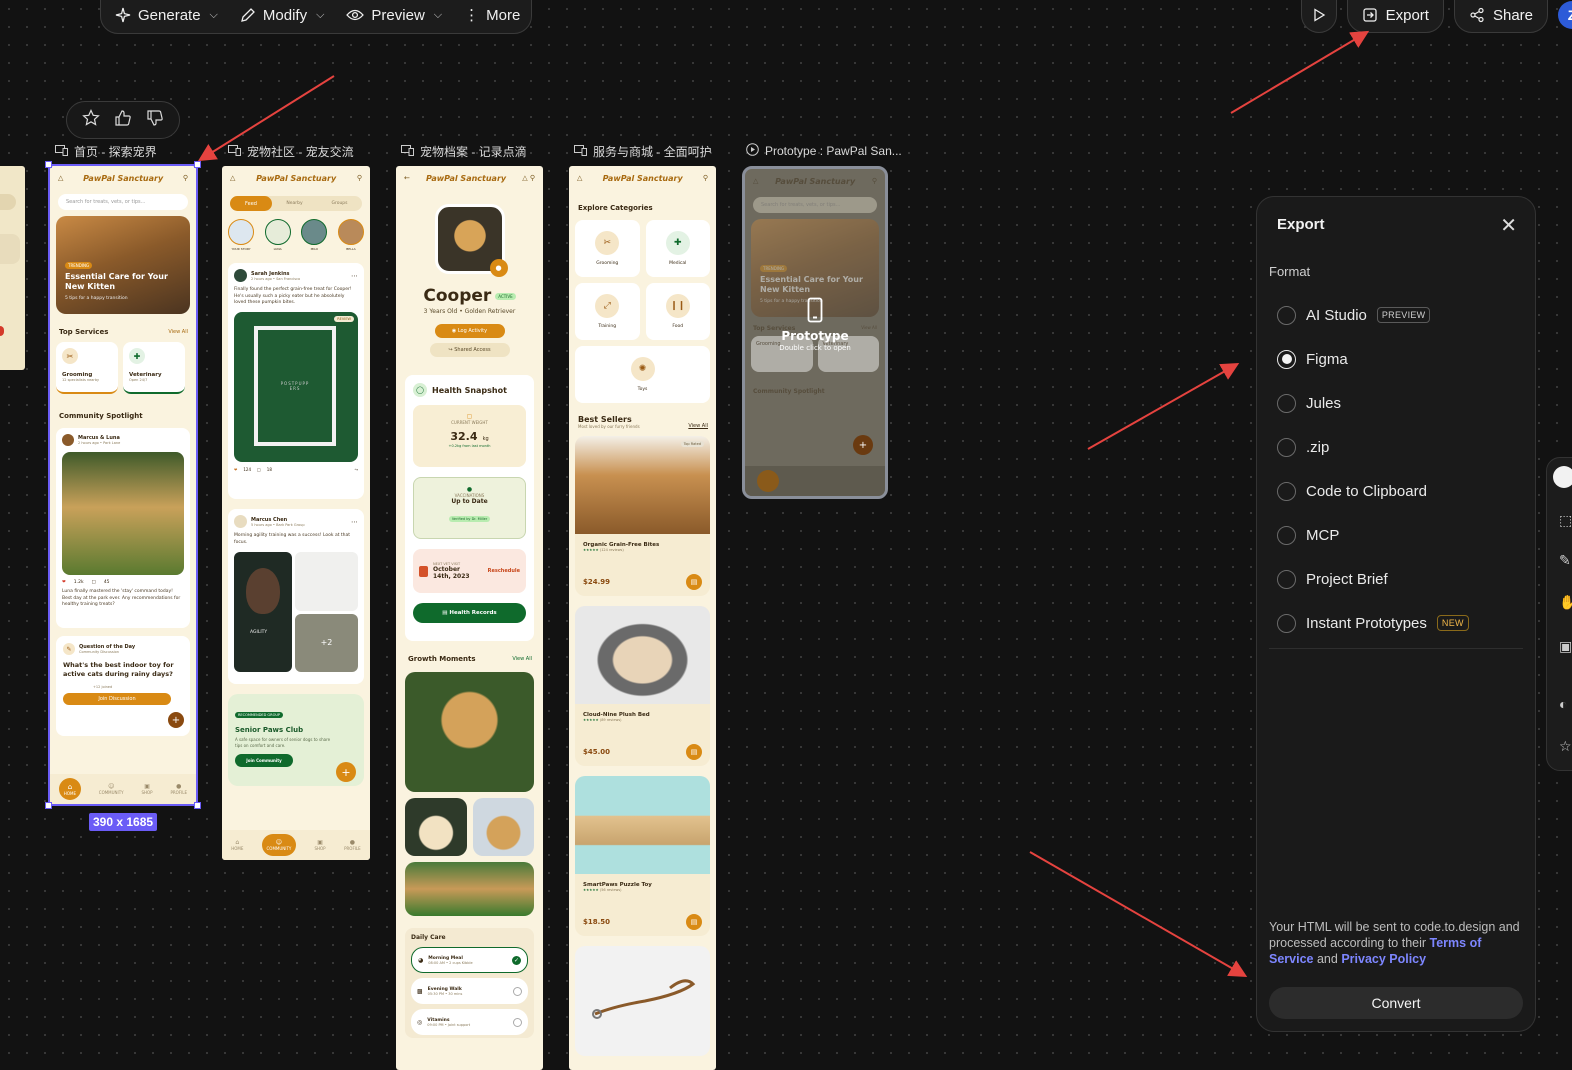 The height and width of the screenshot is (1070, 1572). Describe the element at coordinates (1402, 315) in the screenshot. I see `format-option-ai-studio: AI Studio PREVIEW` at that location.